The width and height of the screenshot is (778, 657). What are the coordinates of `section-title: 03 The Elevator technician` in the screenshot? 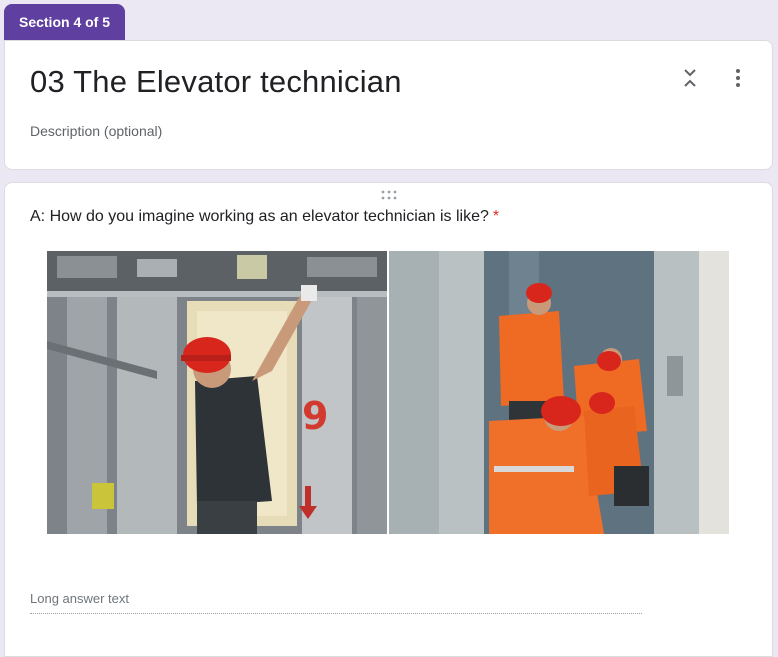 It's located at (216, 82).